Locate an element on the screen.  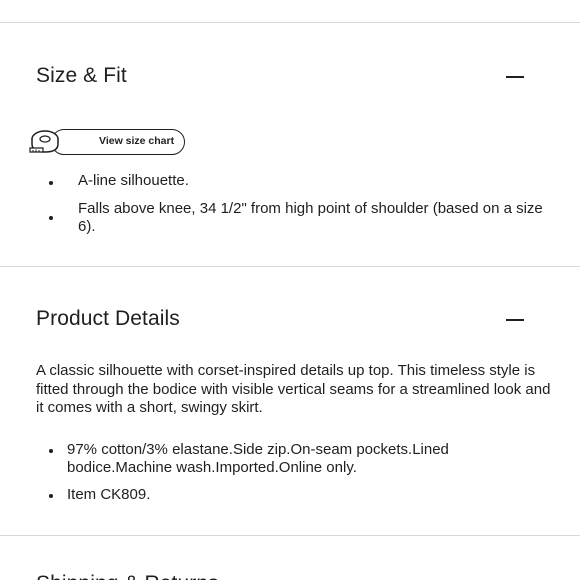
section-title: Product Details is located at coordinates (108, 318).